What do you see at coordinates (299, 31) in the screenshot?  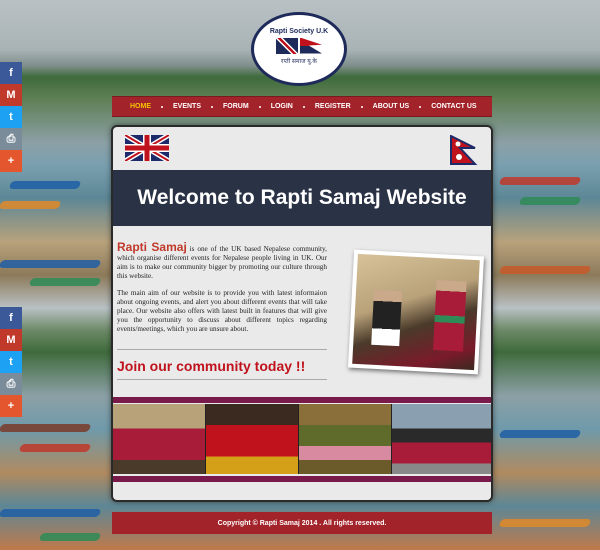 I see `logo-top-text: Rapti Society U.K` at bounding box center [299, 31].